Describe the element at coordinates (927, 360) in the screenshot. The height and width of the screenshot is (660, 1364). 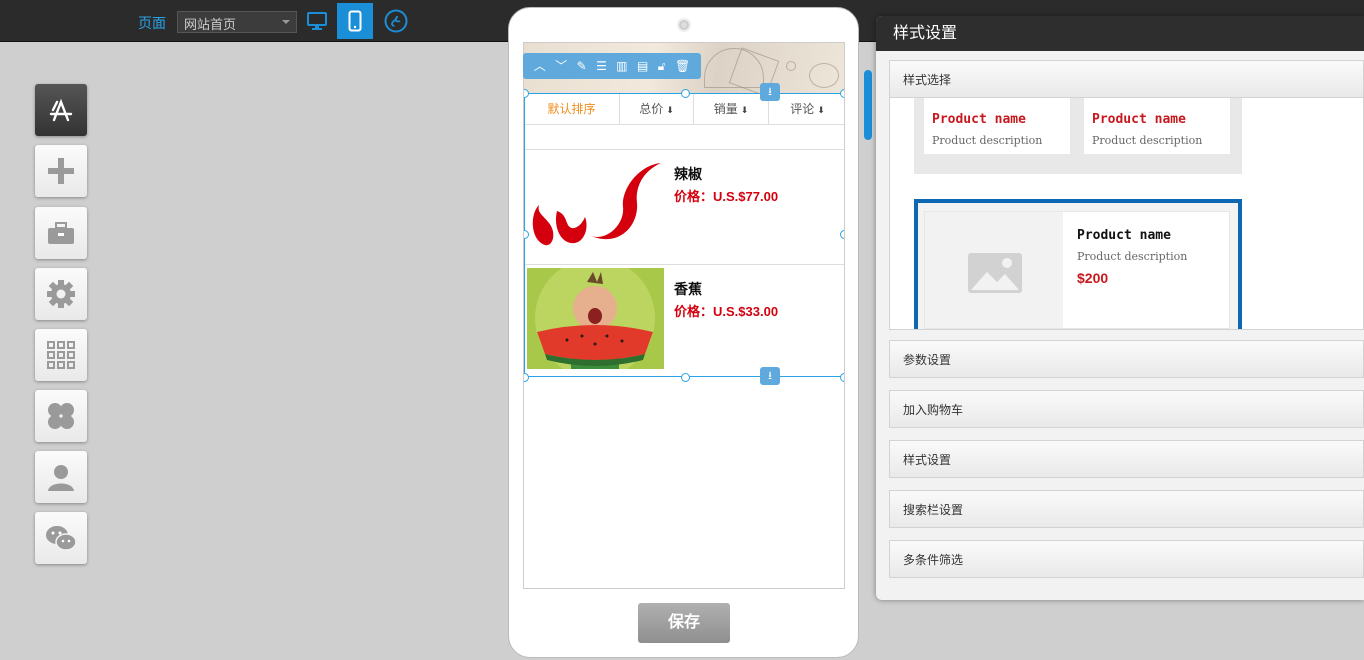
I see `accordion-params-label: 参数设置` at that location.